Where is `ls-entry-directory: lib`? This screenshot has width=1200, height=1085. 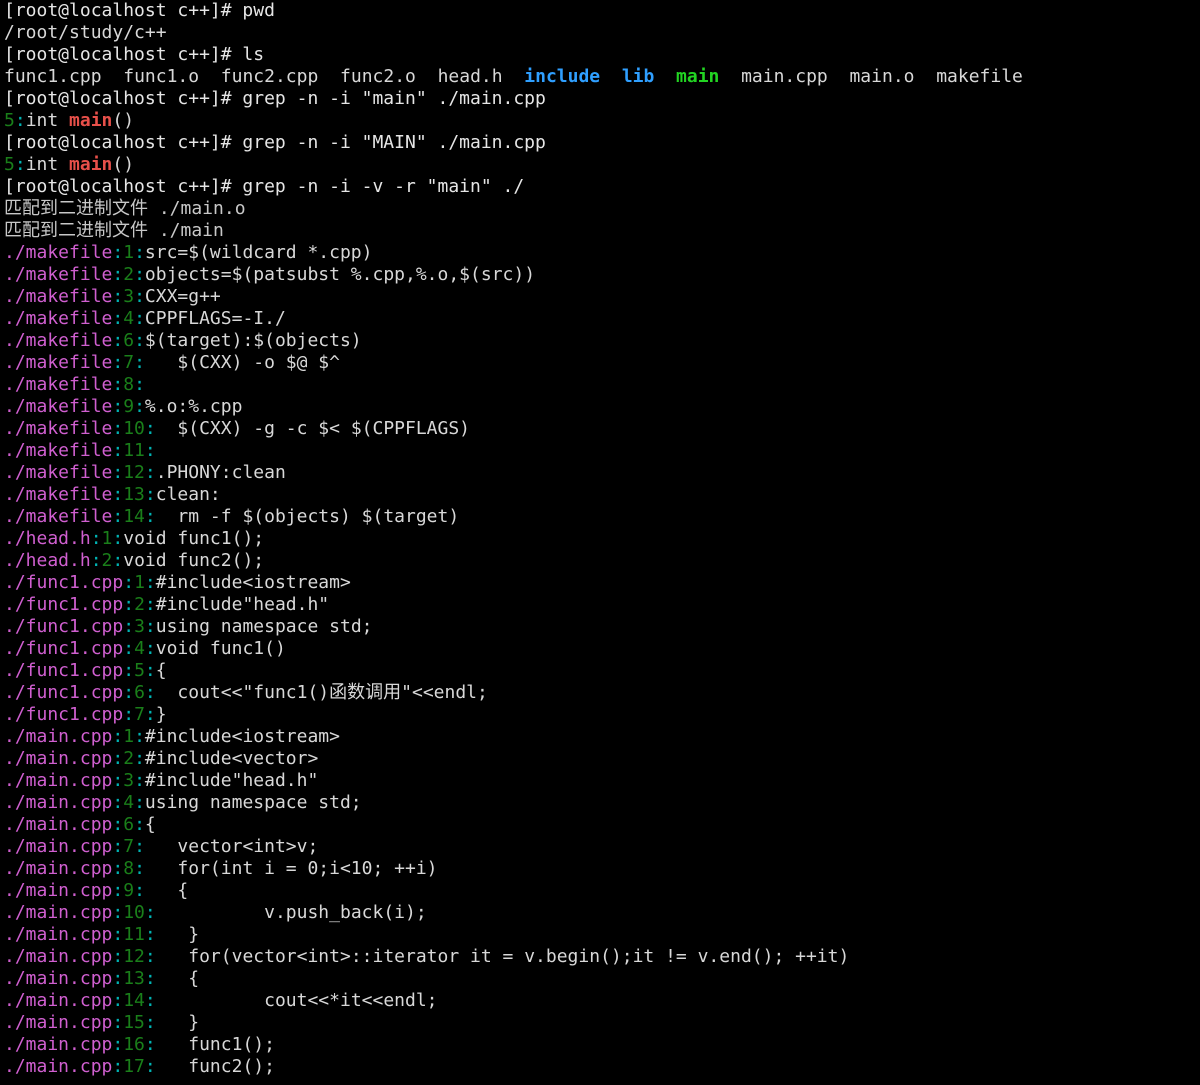 ls-entry-directory: lib is located at coordinates (638, 76).